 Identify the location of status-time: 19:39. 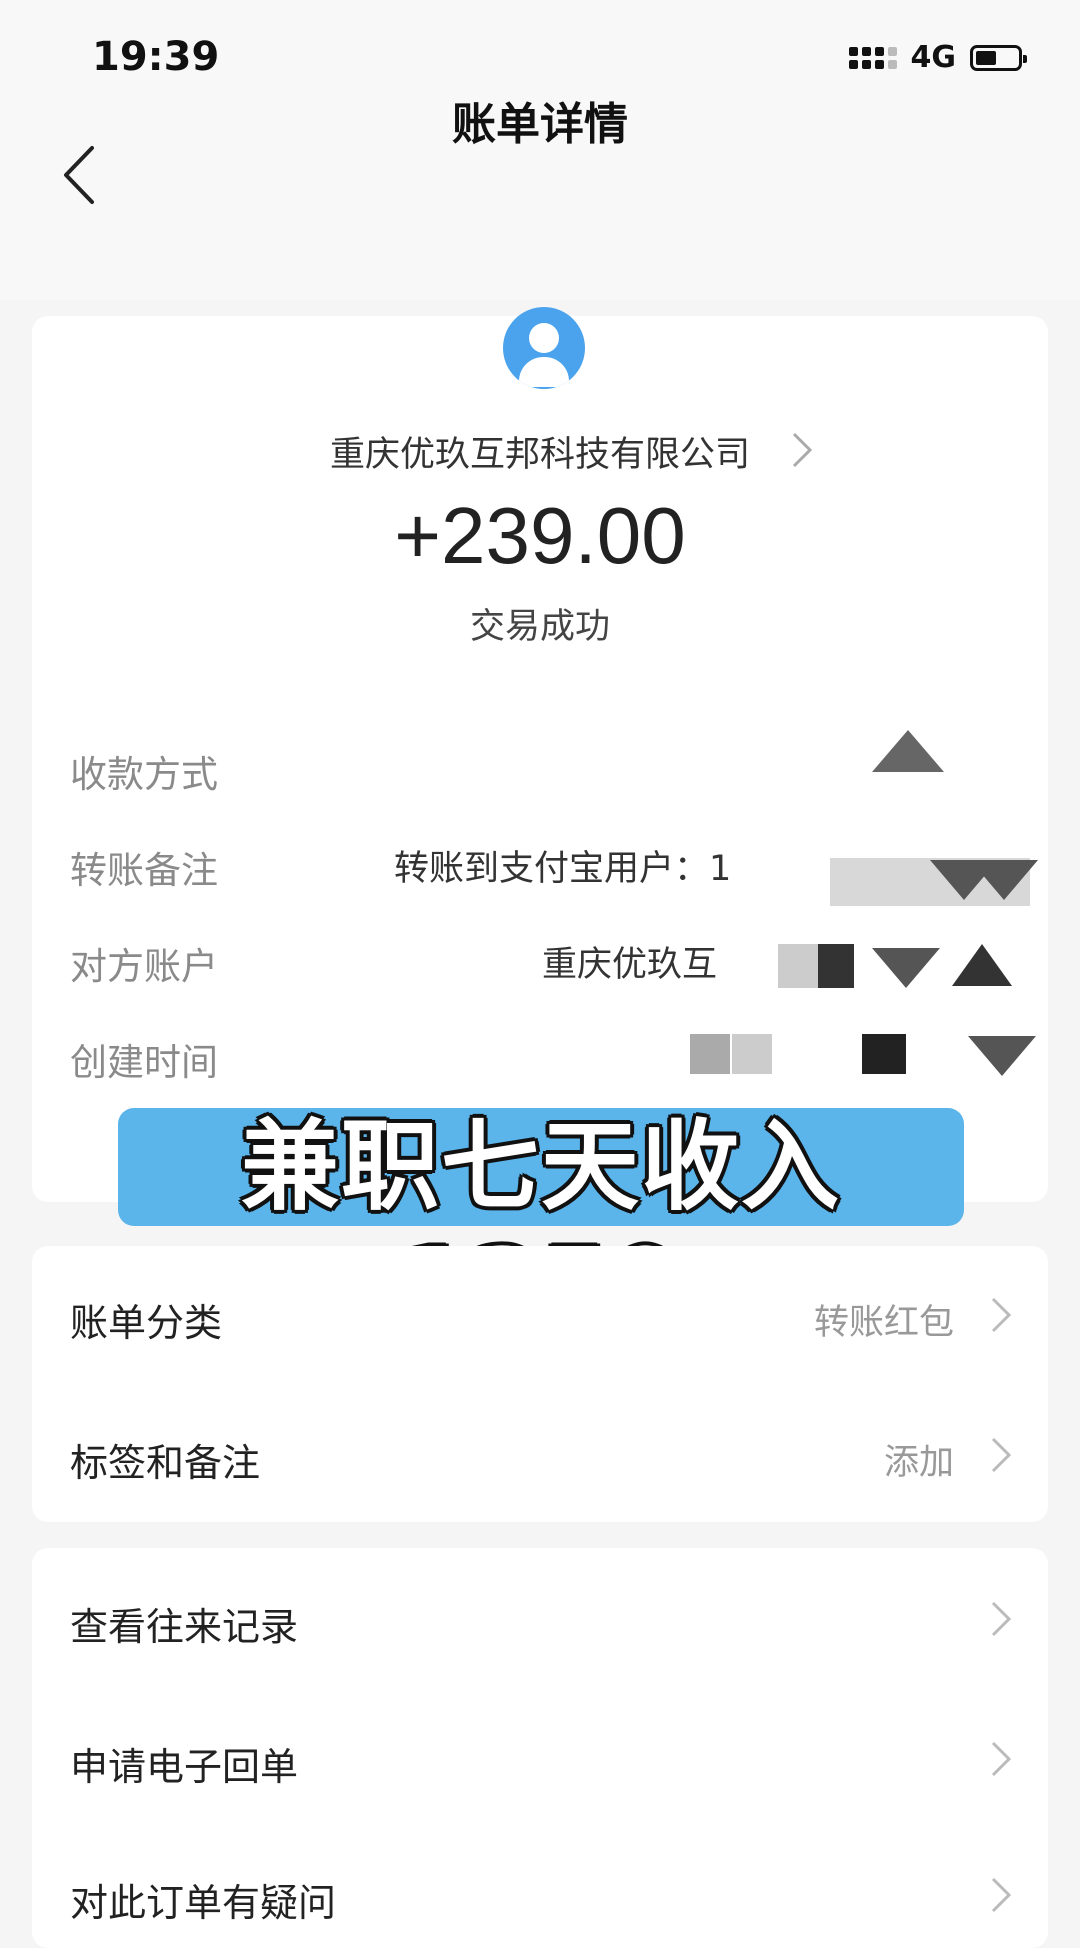
(156, 57).